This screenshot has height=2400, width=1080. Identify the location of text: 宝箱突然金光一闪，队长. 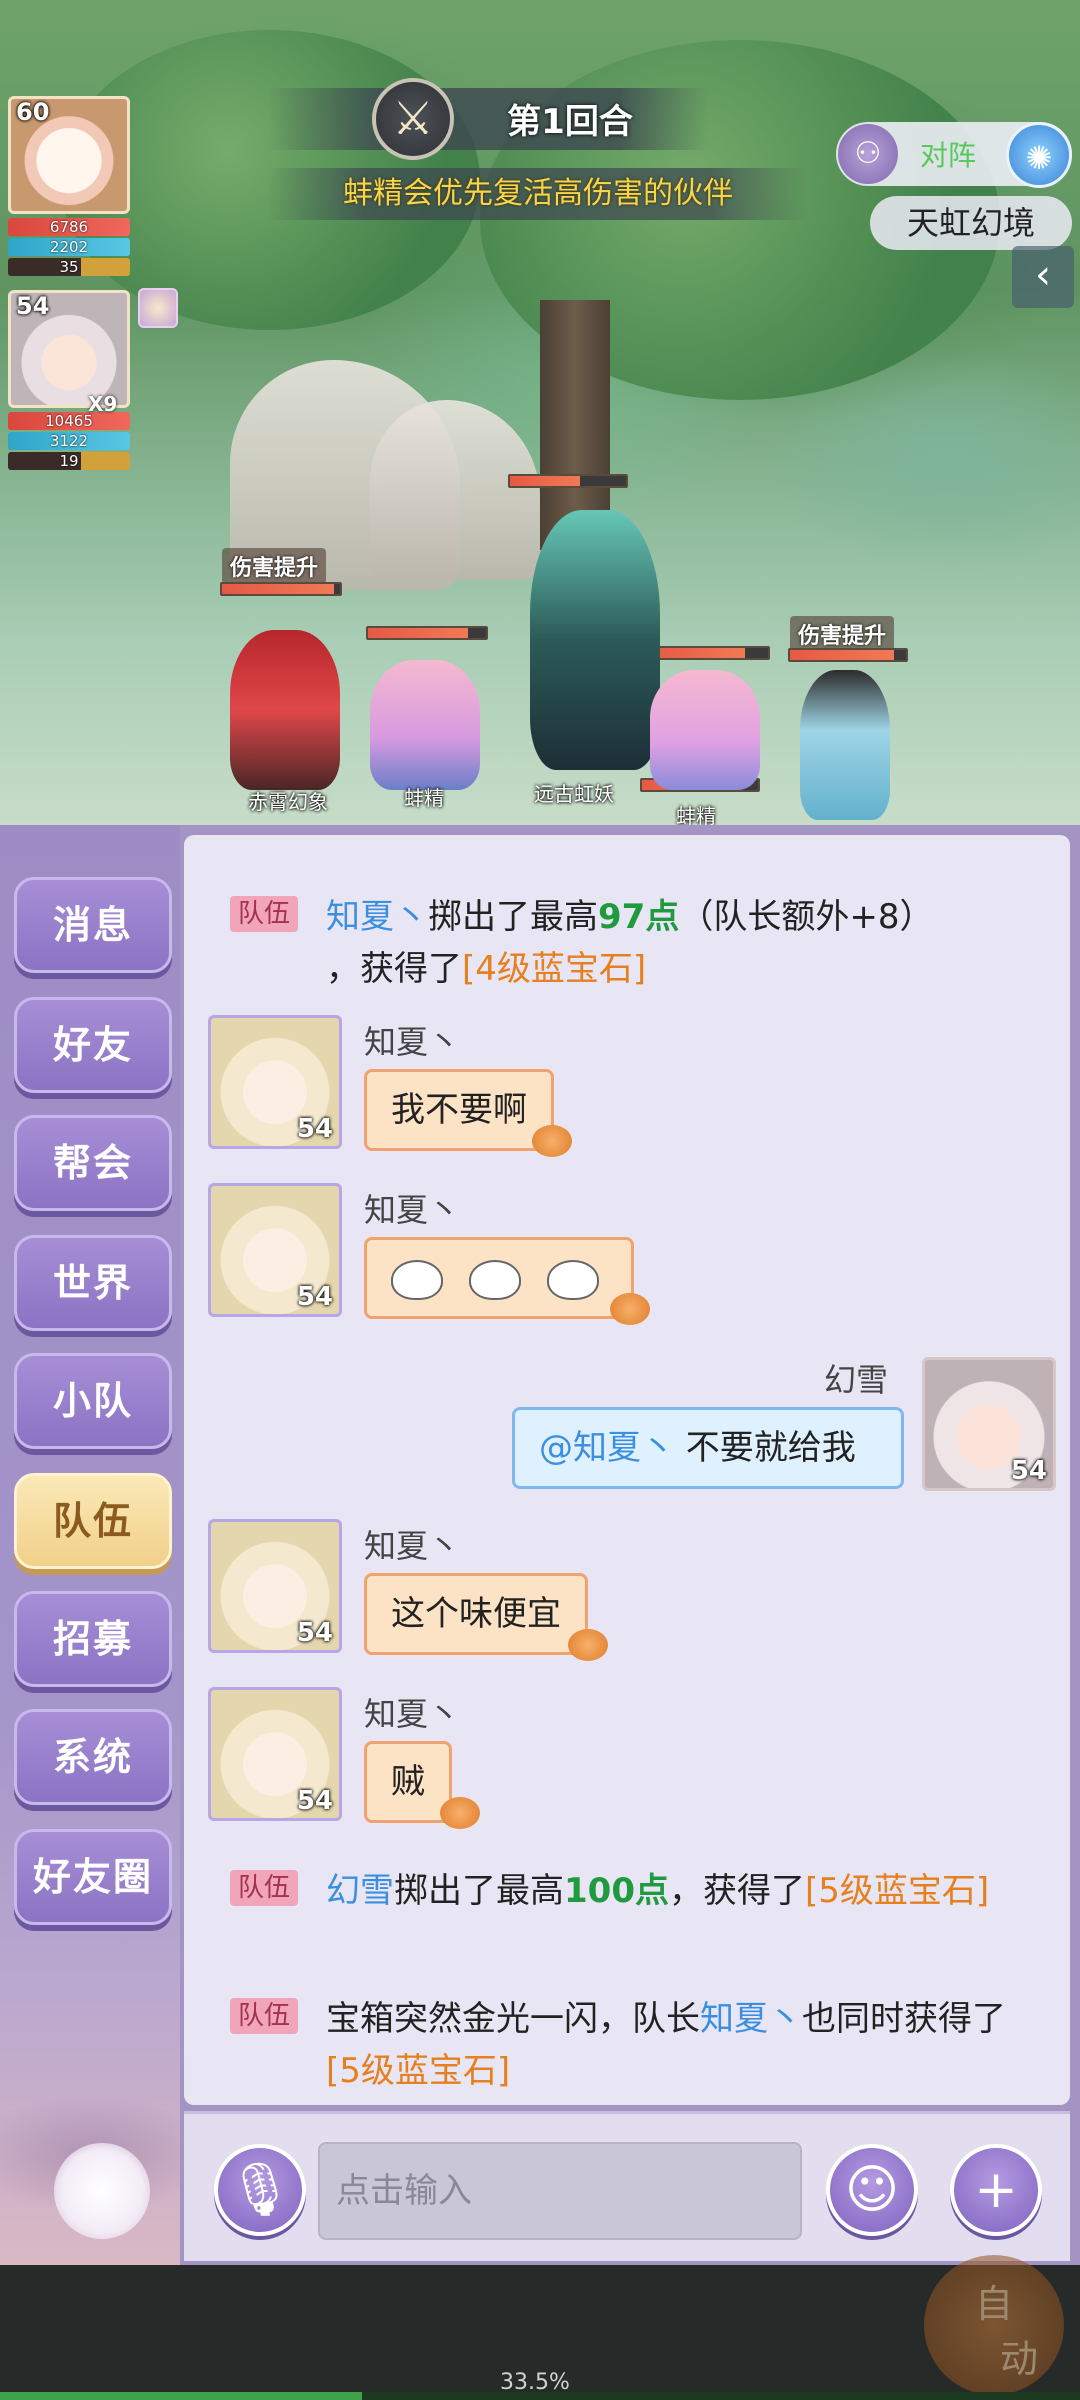
(513, 2019).